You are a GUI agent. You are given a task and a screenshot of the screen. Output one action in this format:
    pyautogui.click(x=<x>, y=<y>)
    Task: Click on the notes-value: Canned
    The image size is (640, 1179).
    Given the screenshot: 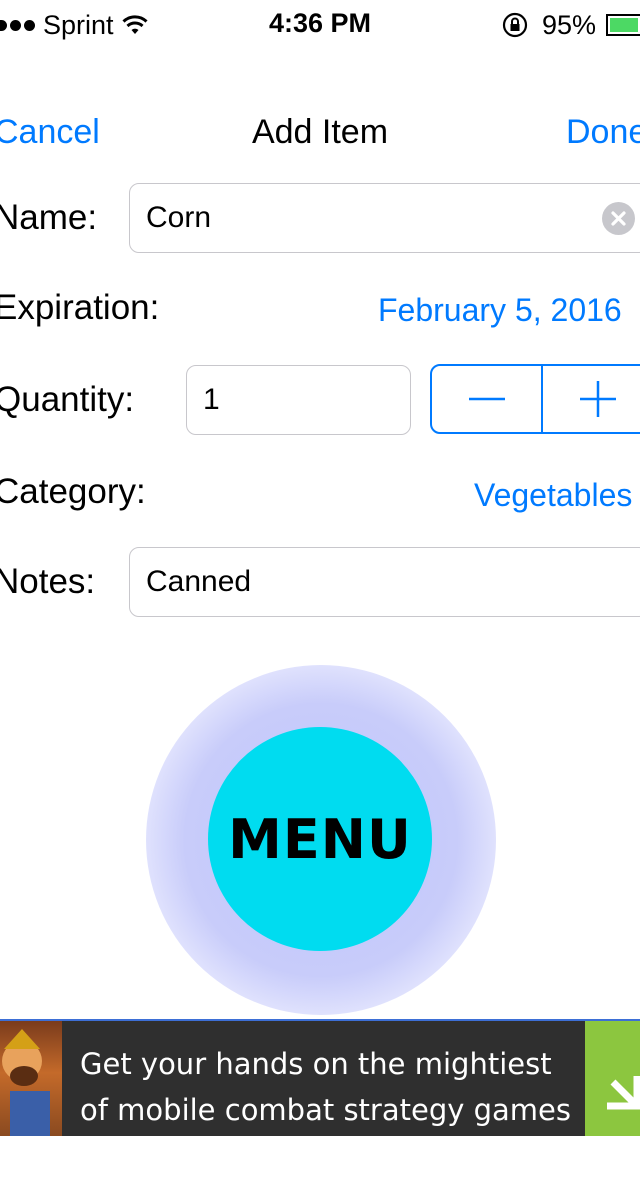 What is the action you would take?
    pyautogui.click(x=199, y=581)
    